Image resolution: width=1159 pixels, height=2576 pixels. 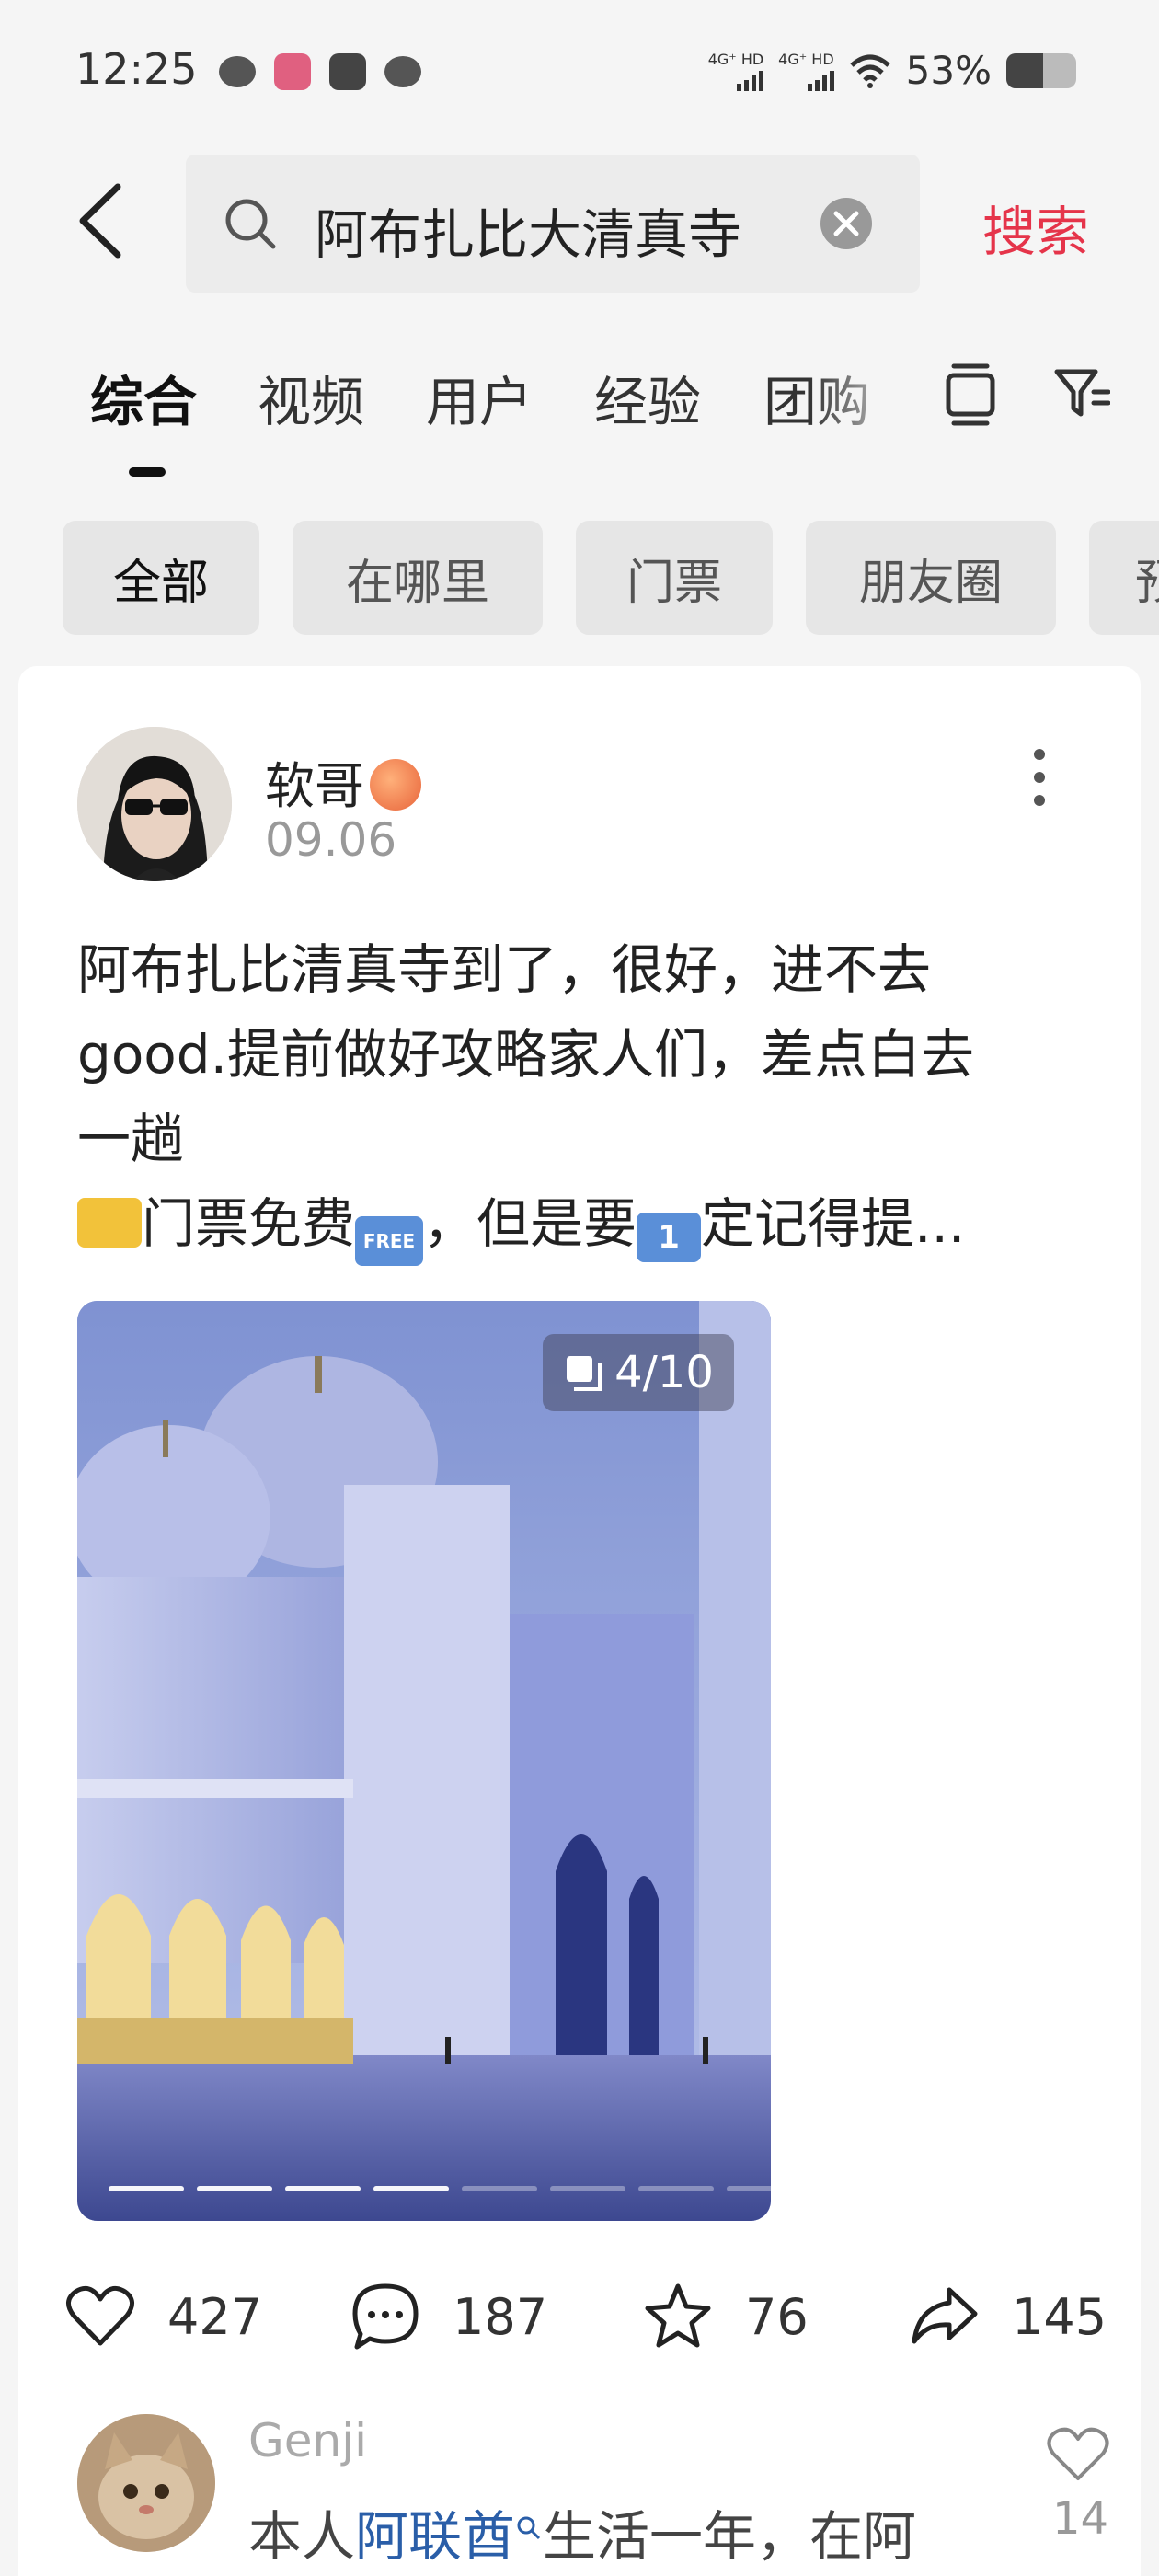 I want to click on gallery-icon, so click(x=584, y=1373).